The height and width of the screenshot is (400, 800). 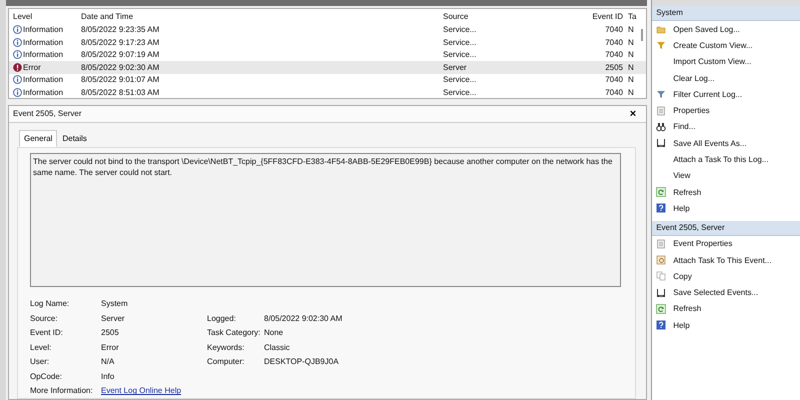 What do you see at coordinates (498, 16) in the screenshot?
I see `column-header: Source` at bounding box center [498, 16].